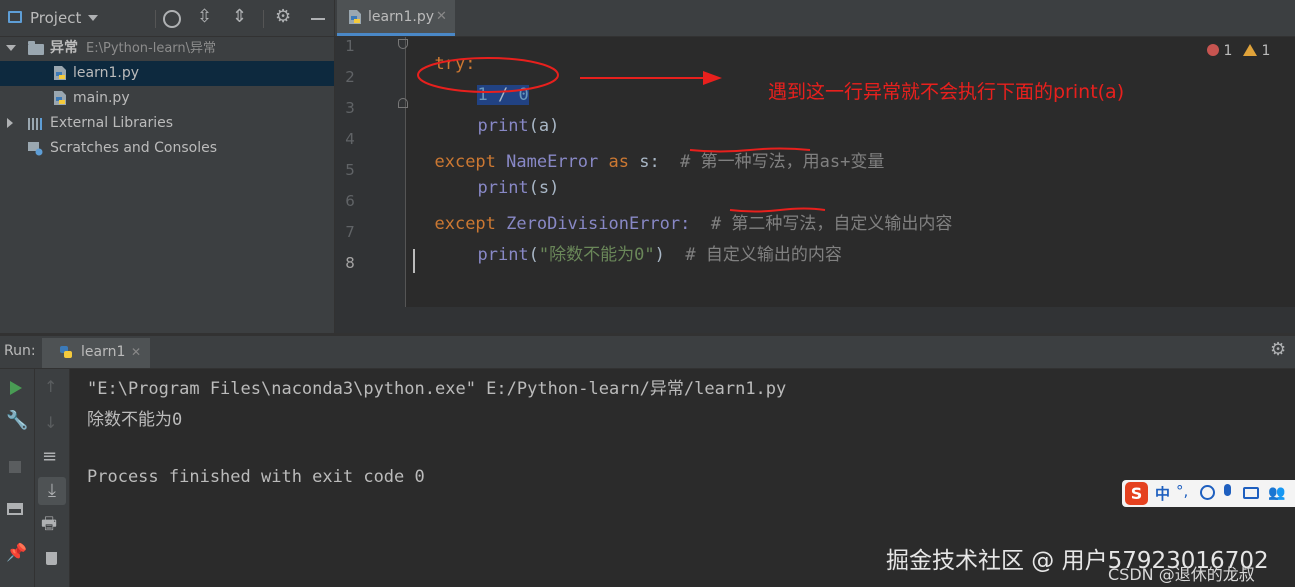 This screenshot has height=587, width=1295. Describe the element at coordinates (712, 78) in the screenshot. I see `annotation-arrow-head` at that location.